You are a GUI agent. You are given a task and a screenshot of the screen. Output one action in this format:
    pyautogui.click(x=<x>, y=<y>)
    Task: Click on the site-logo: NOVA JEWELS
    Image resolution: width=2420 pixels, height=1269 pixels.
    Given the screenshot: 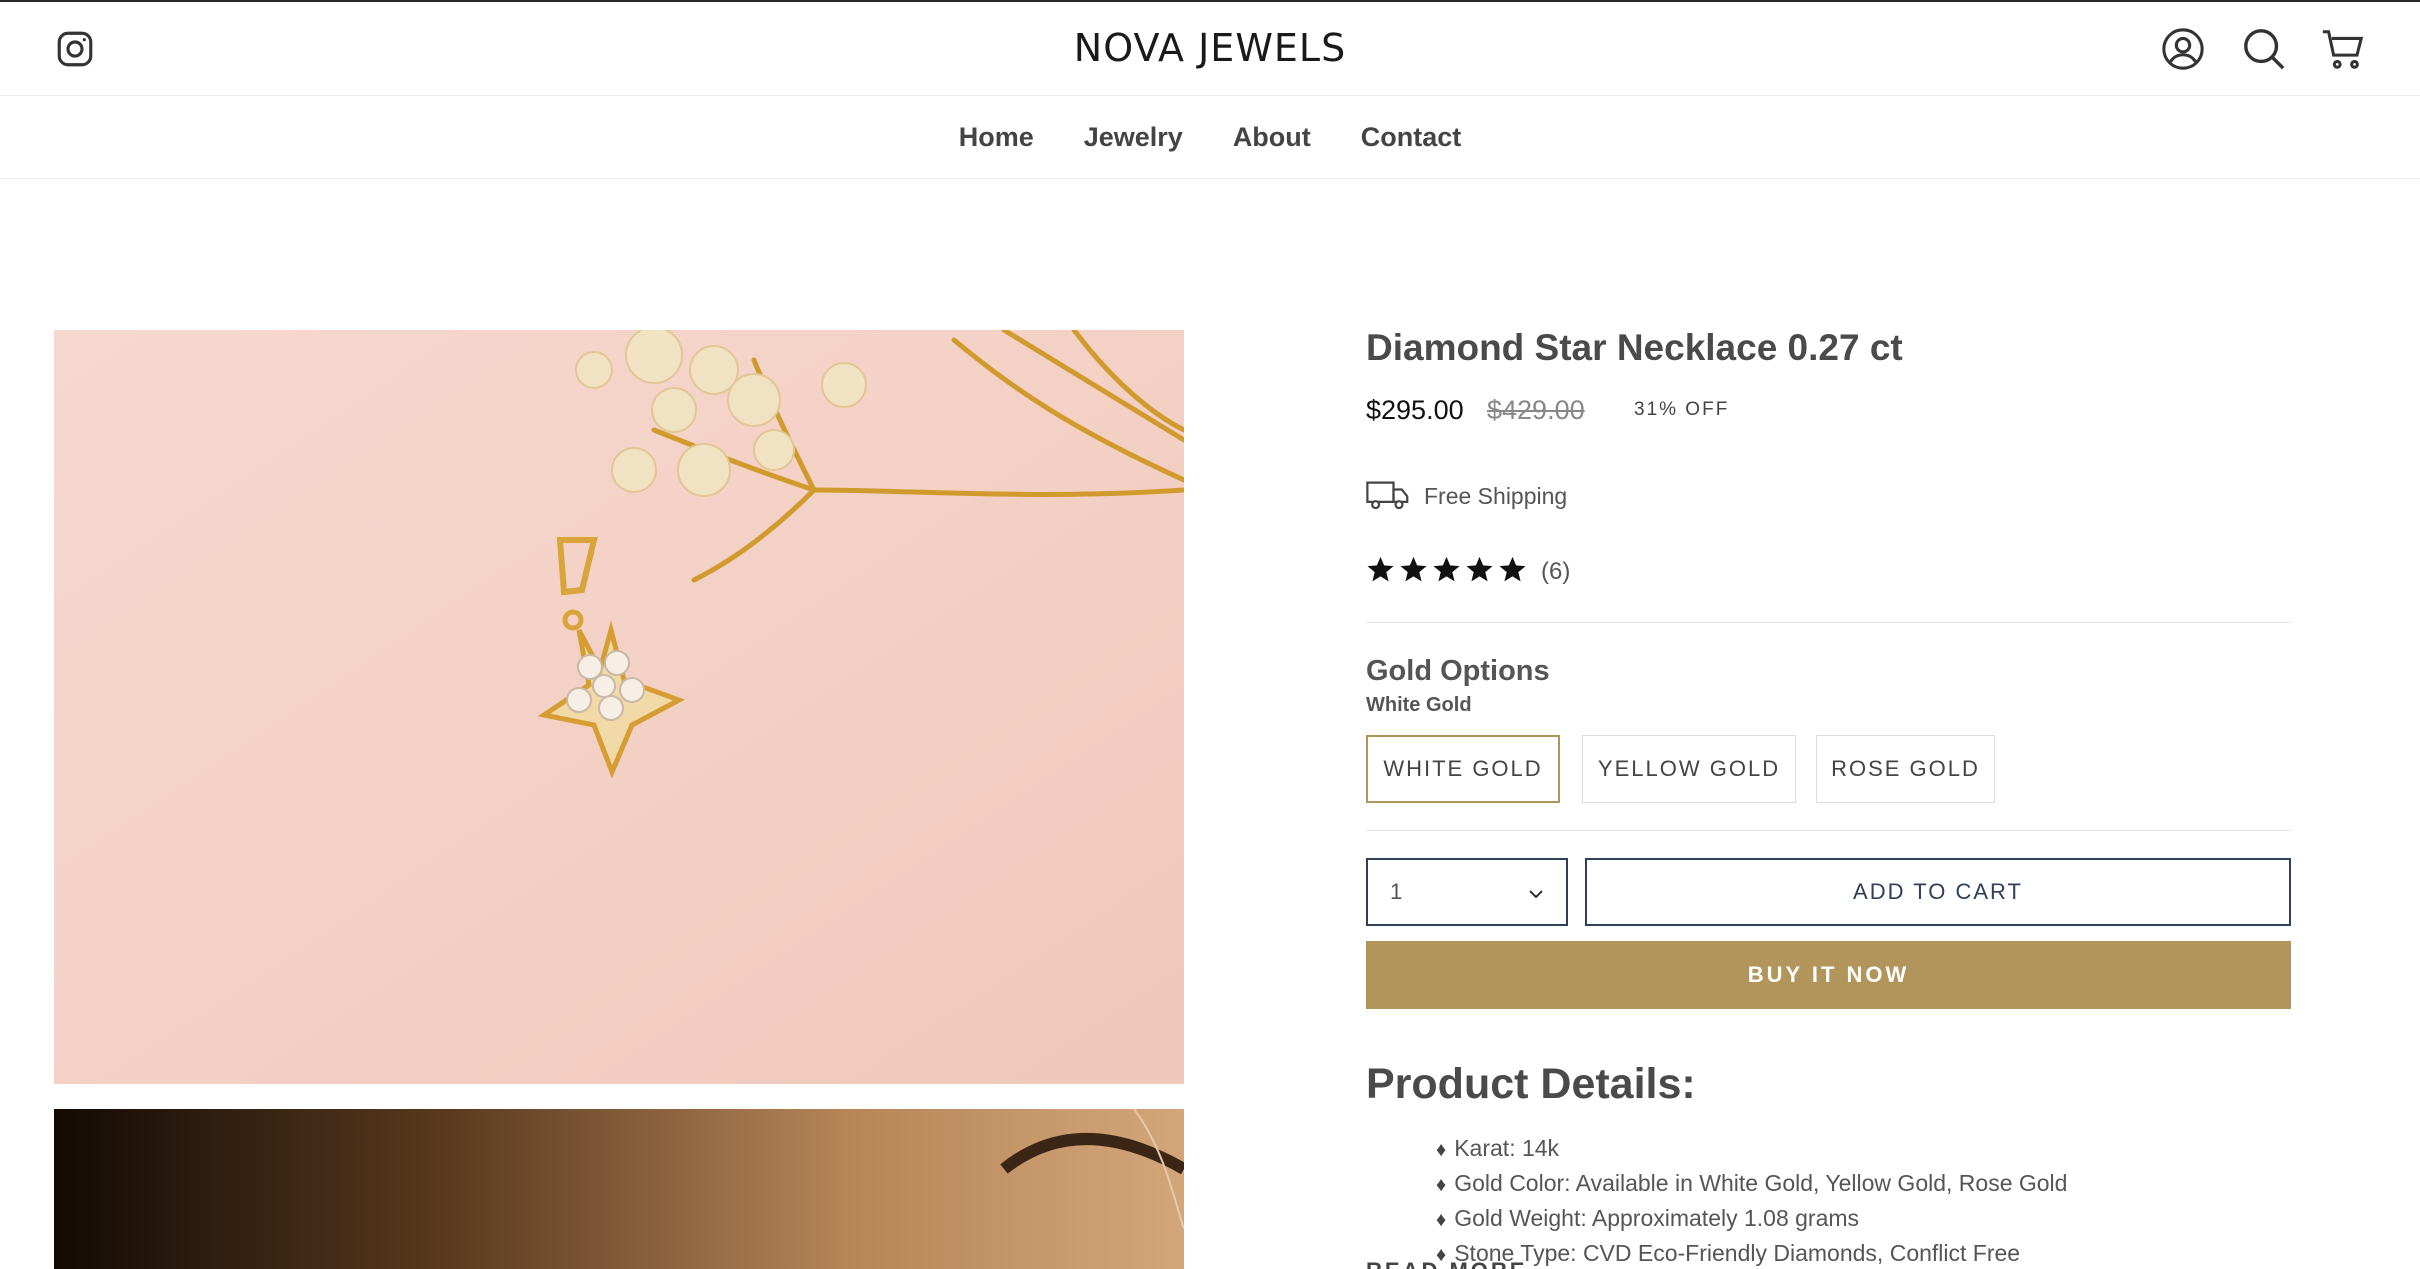 What is the action you would take?
    pyautogui.click(x=1210, y=48)
    